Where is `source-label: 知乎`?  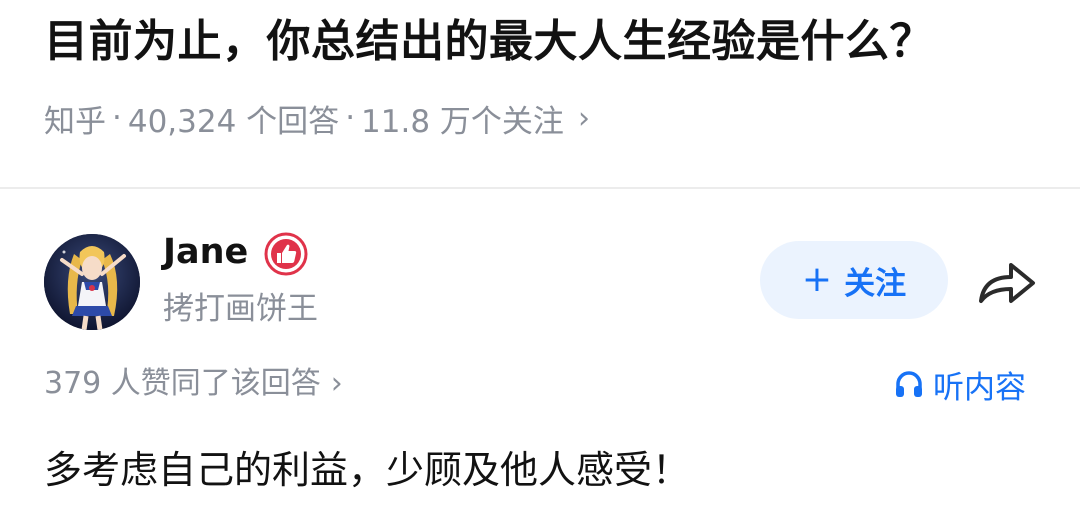 source-label: 知乎 is located at coordinates (75, 121).